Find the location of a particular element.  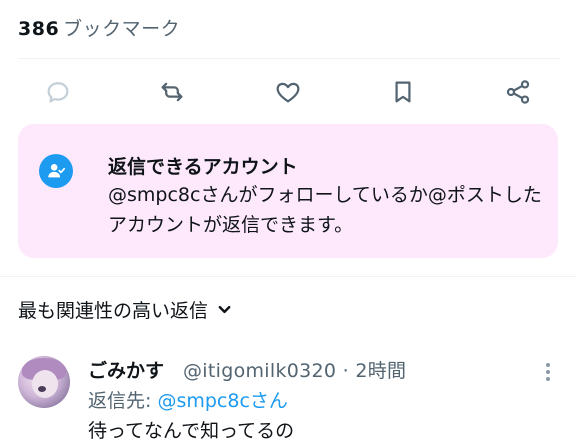

user-check-icon is located at coordinates (56, 171).